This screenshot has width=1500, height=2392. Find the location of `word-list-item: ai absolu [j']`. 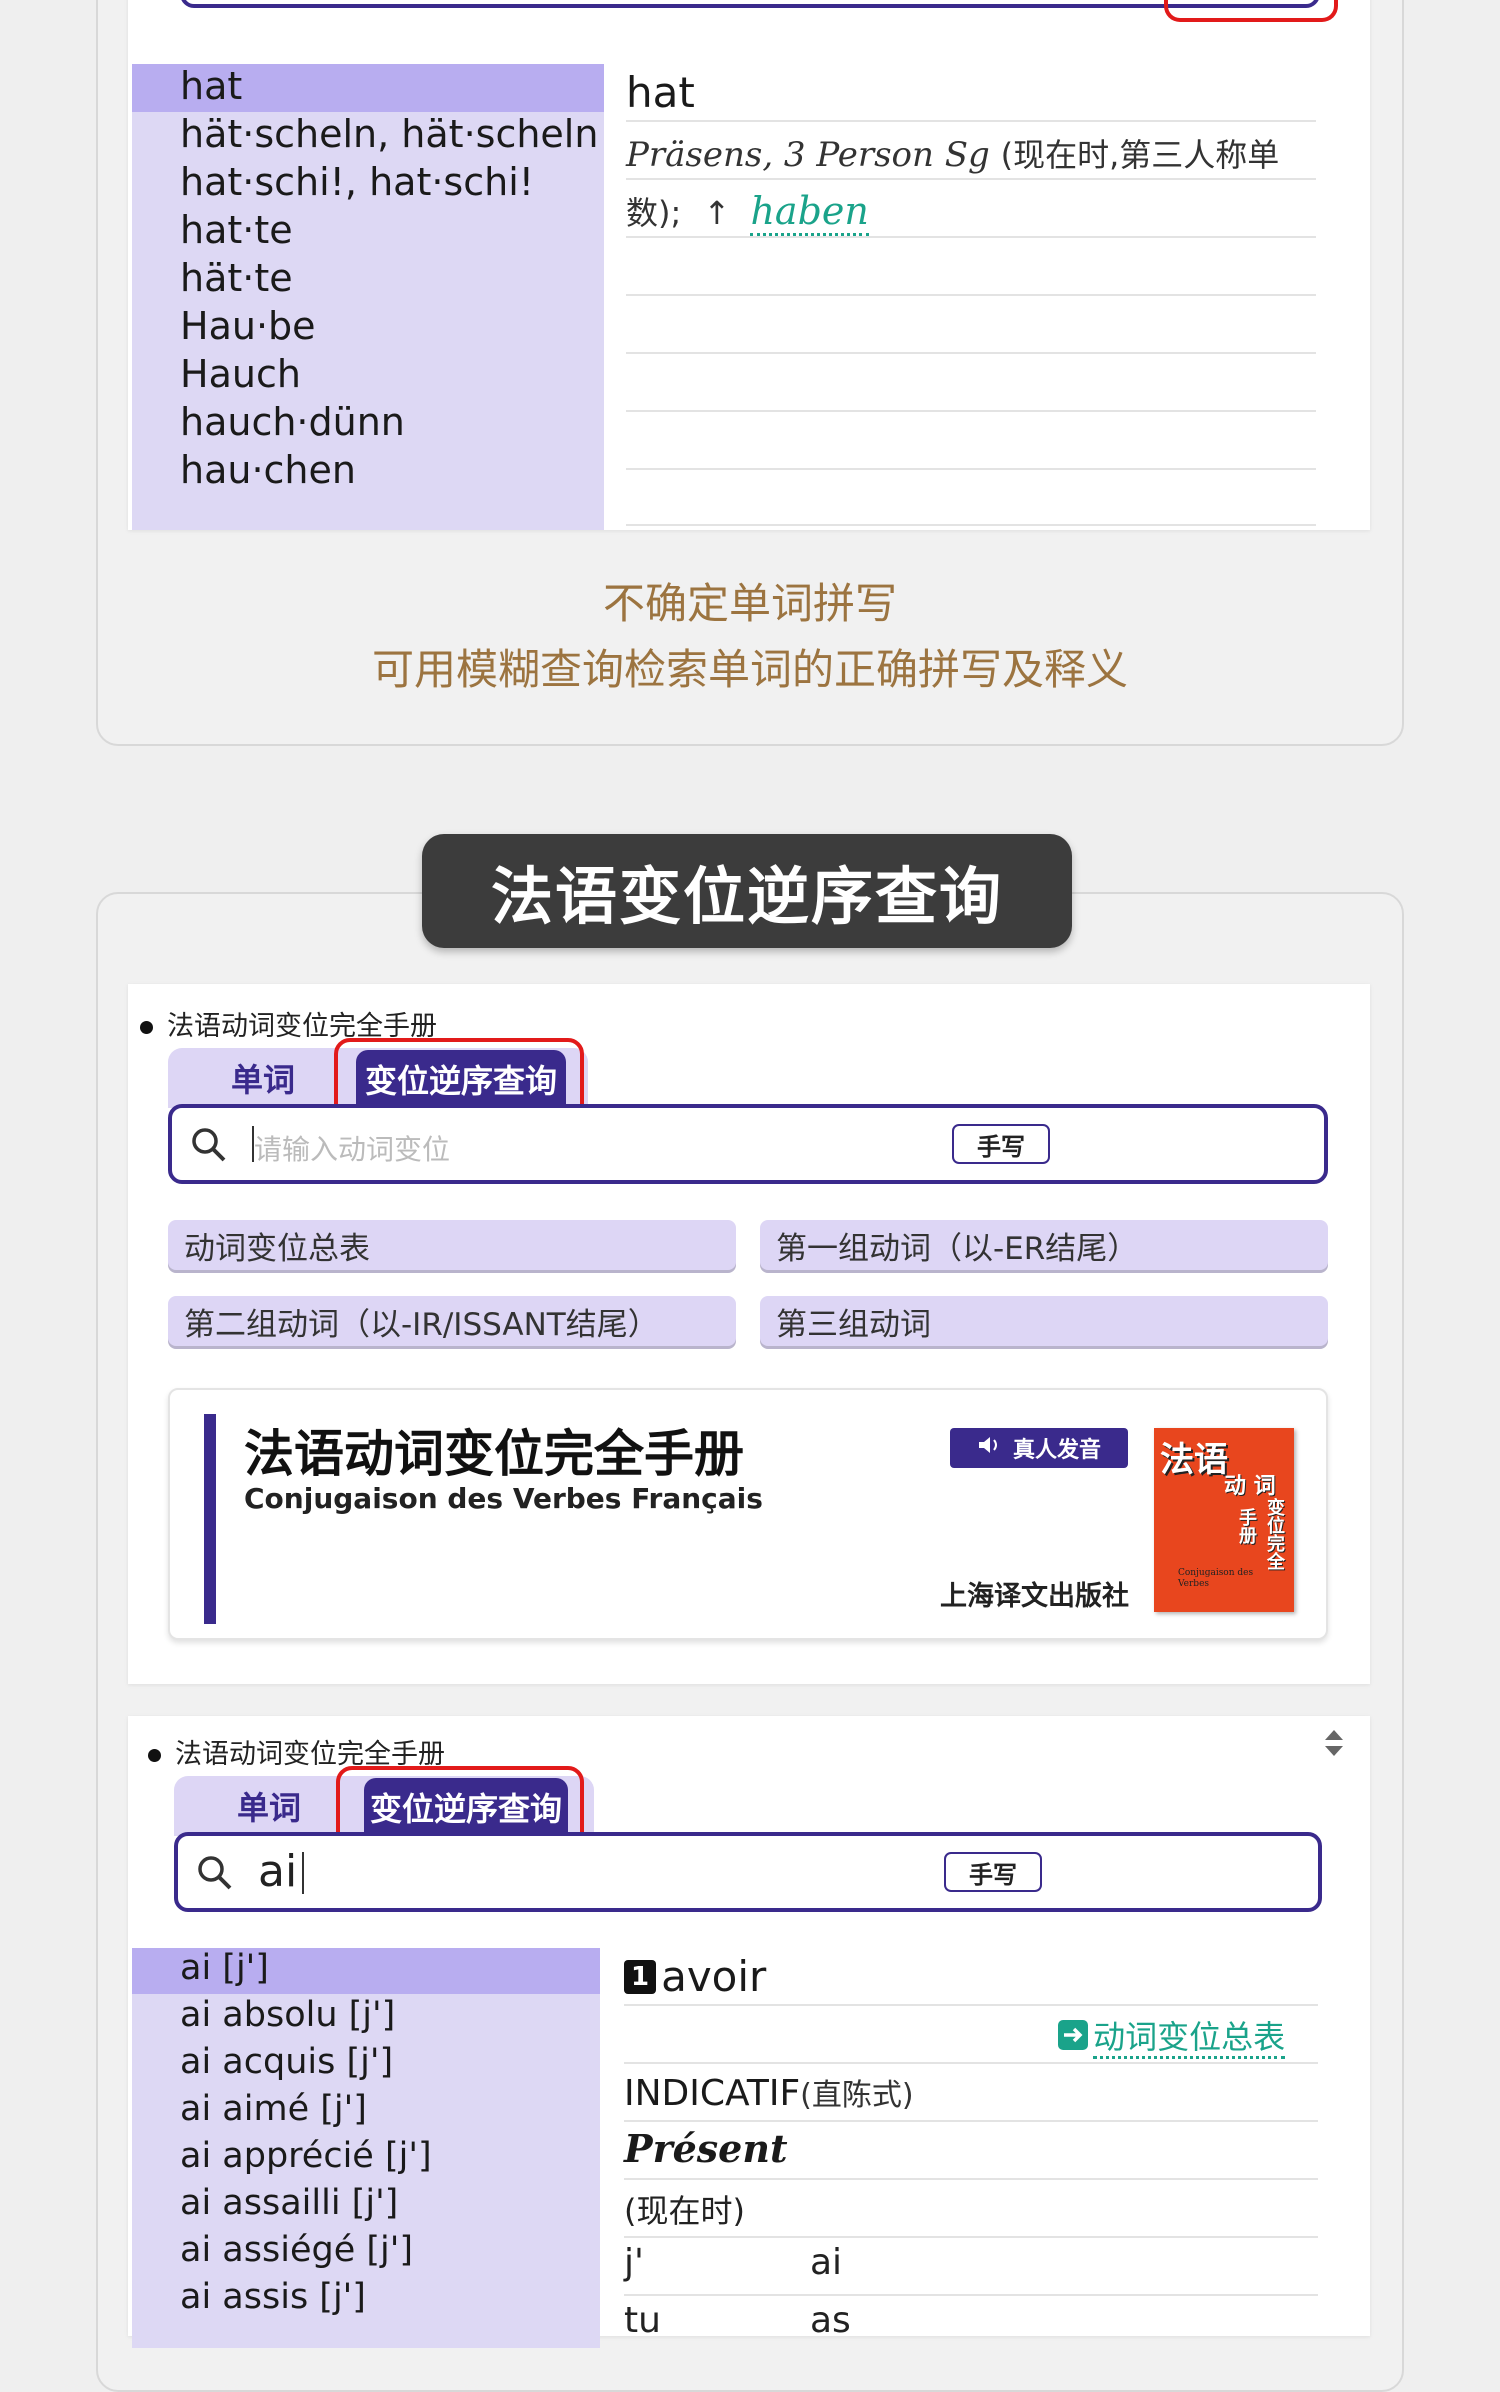

word-list-item: ai absolu [j'] is located at coordinates (287, 2015).